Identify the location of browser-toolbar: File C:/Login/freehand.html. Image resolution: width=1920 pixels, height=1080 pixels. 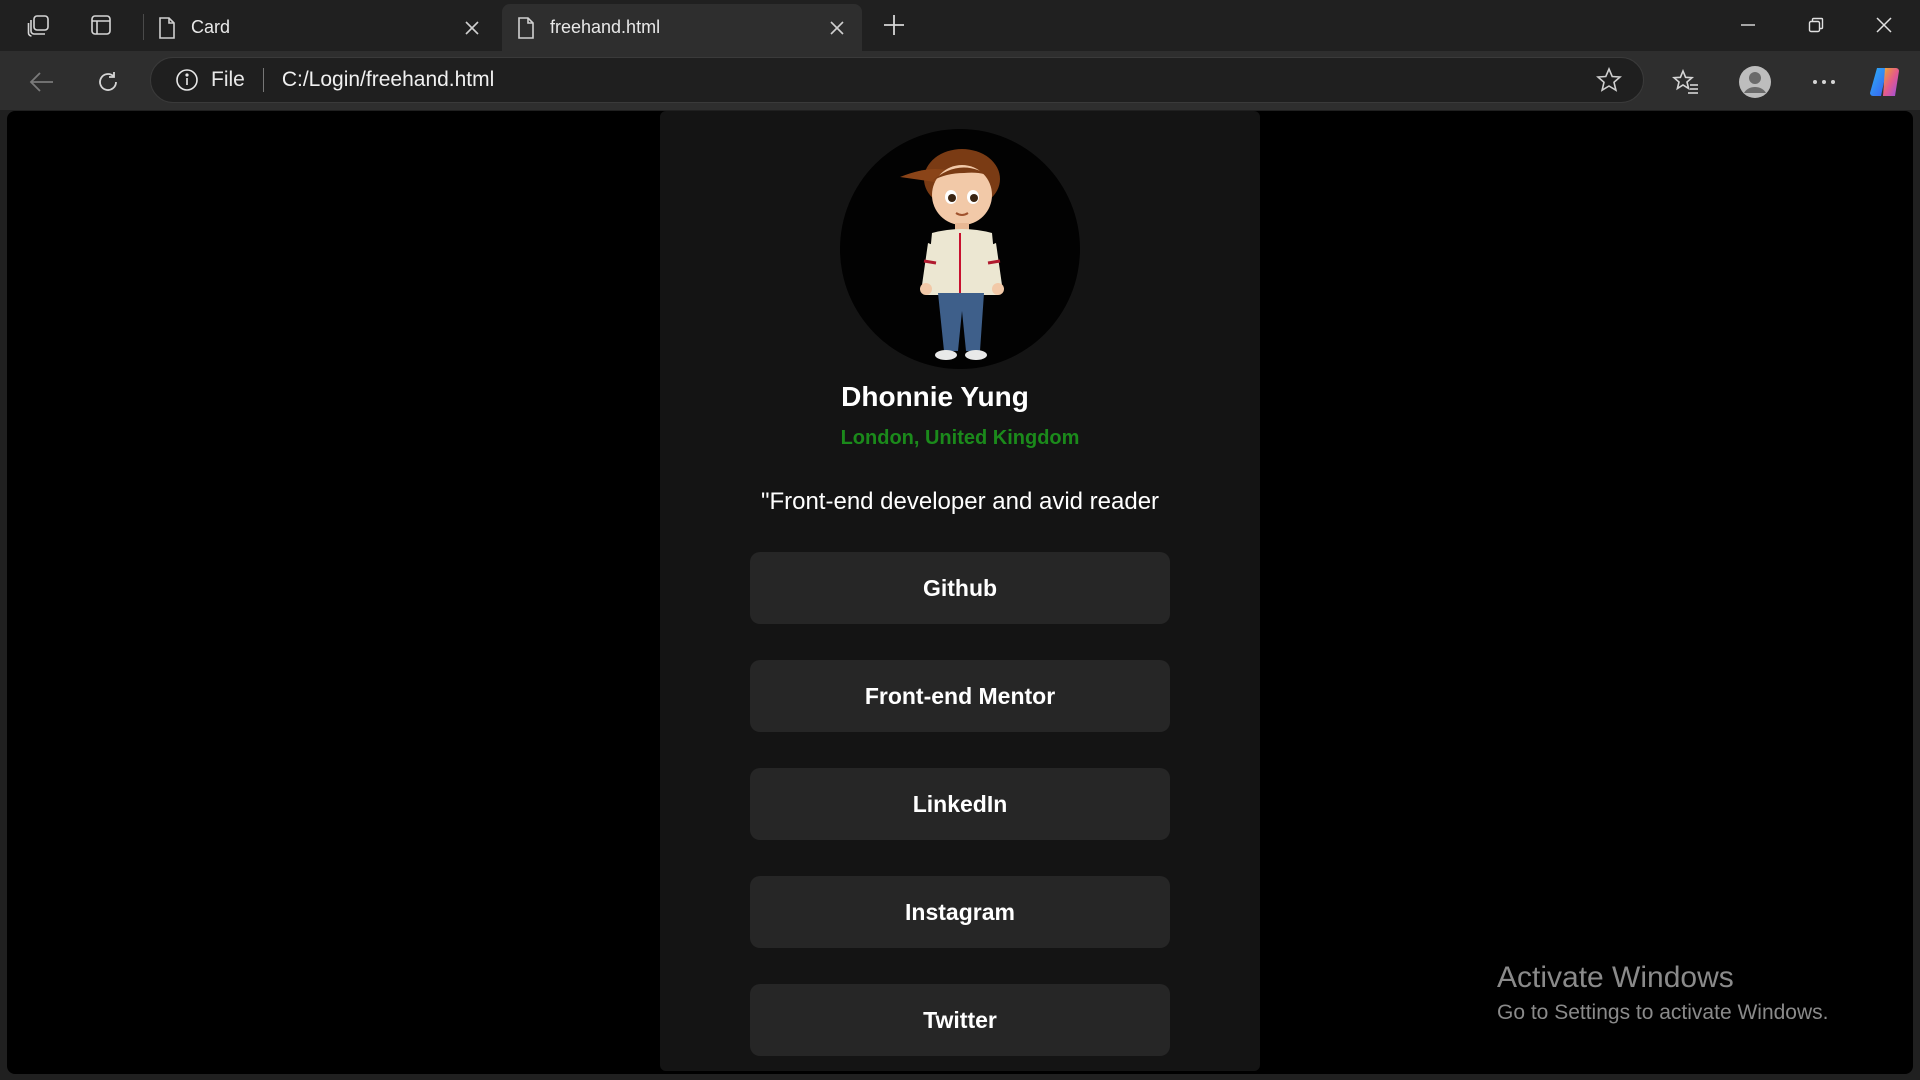
(960, 80).